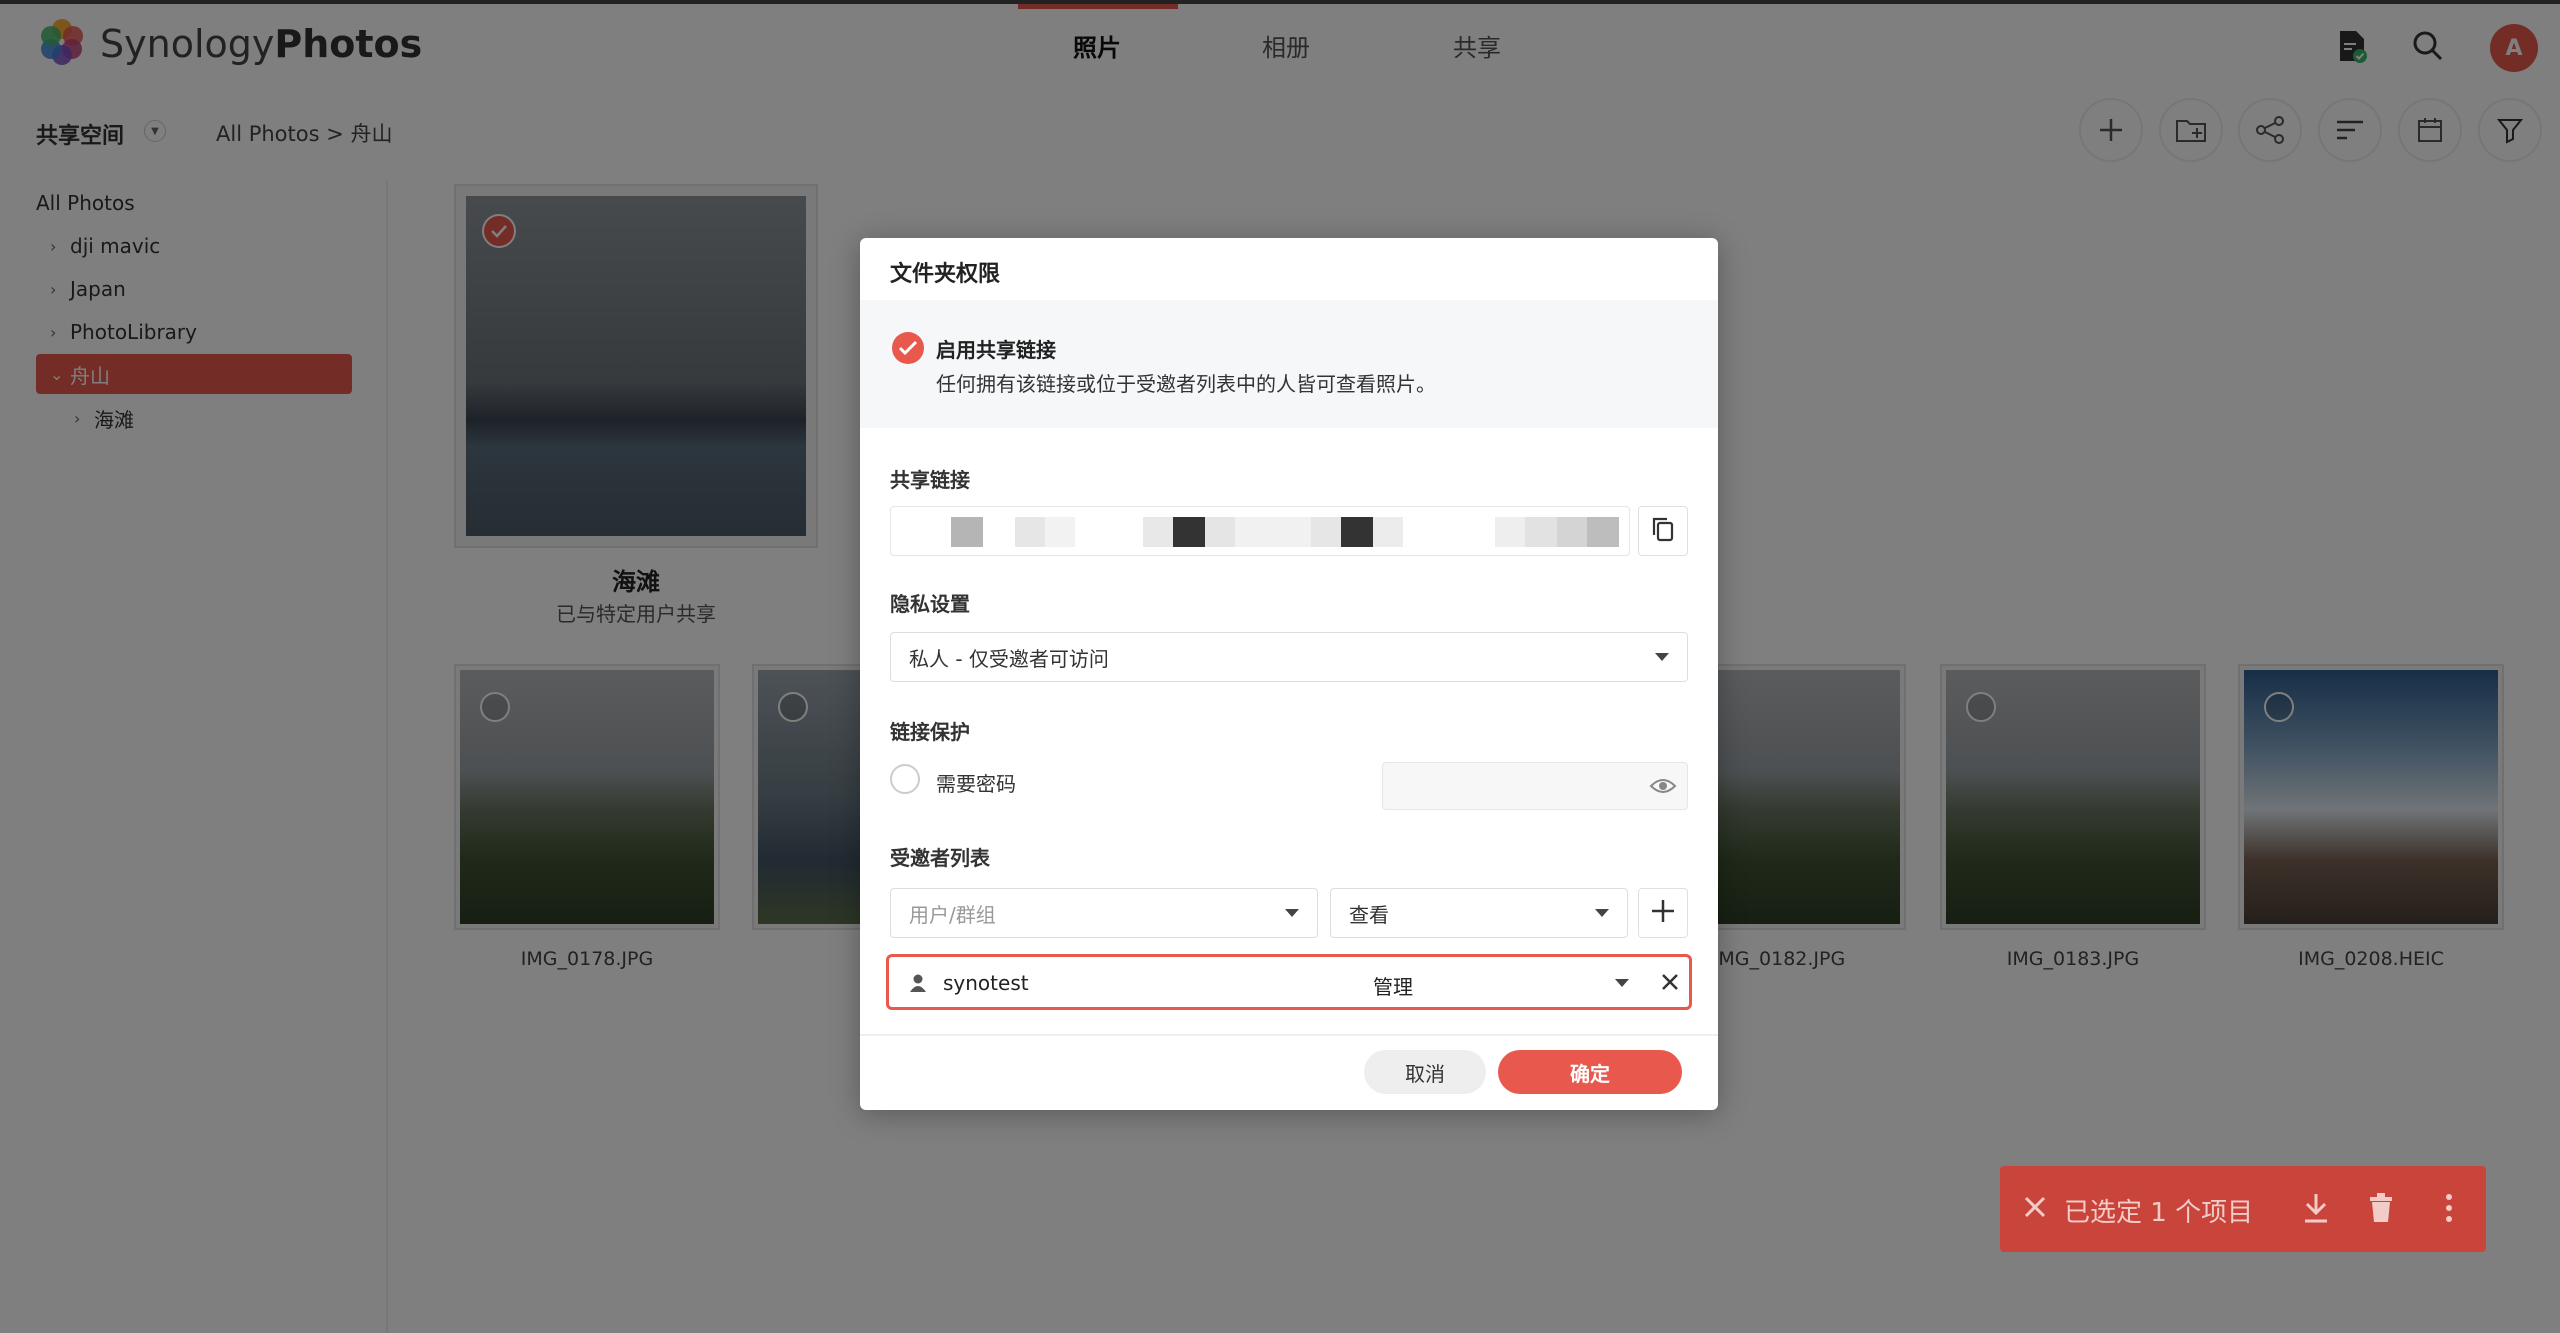 This screenshot has height=1333, width=2560. Describe the element at coordinates (2381, 1210) in the screenshot. I see `trash-icon` at that location.